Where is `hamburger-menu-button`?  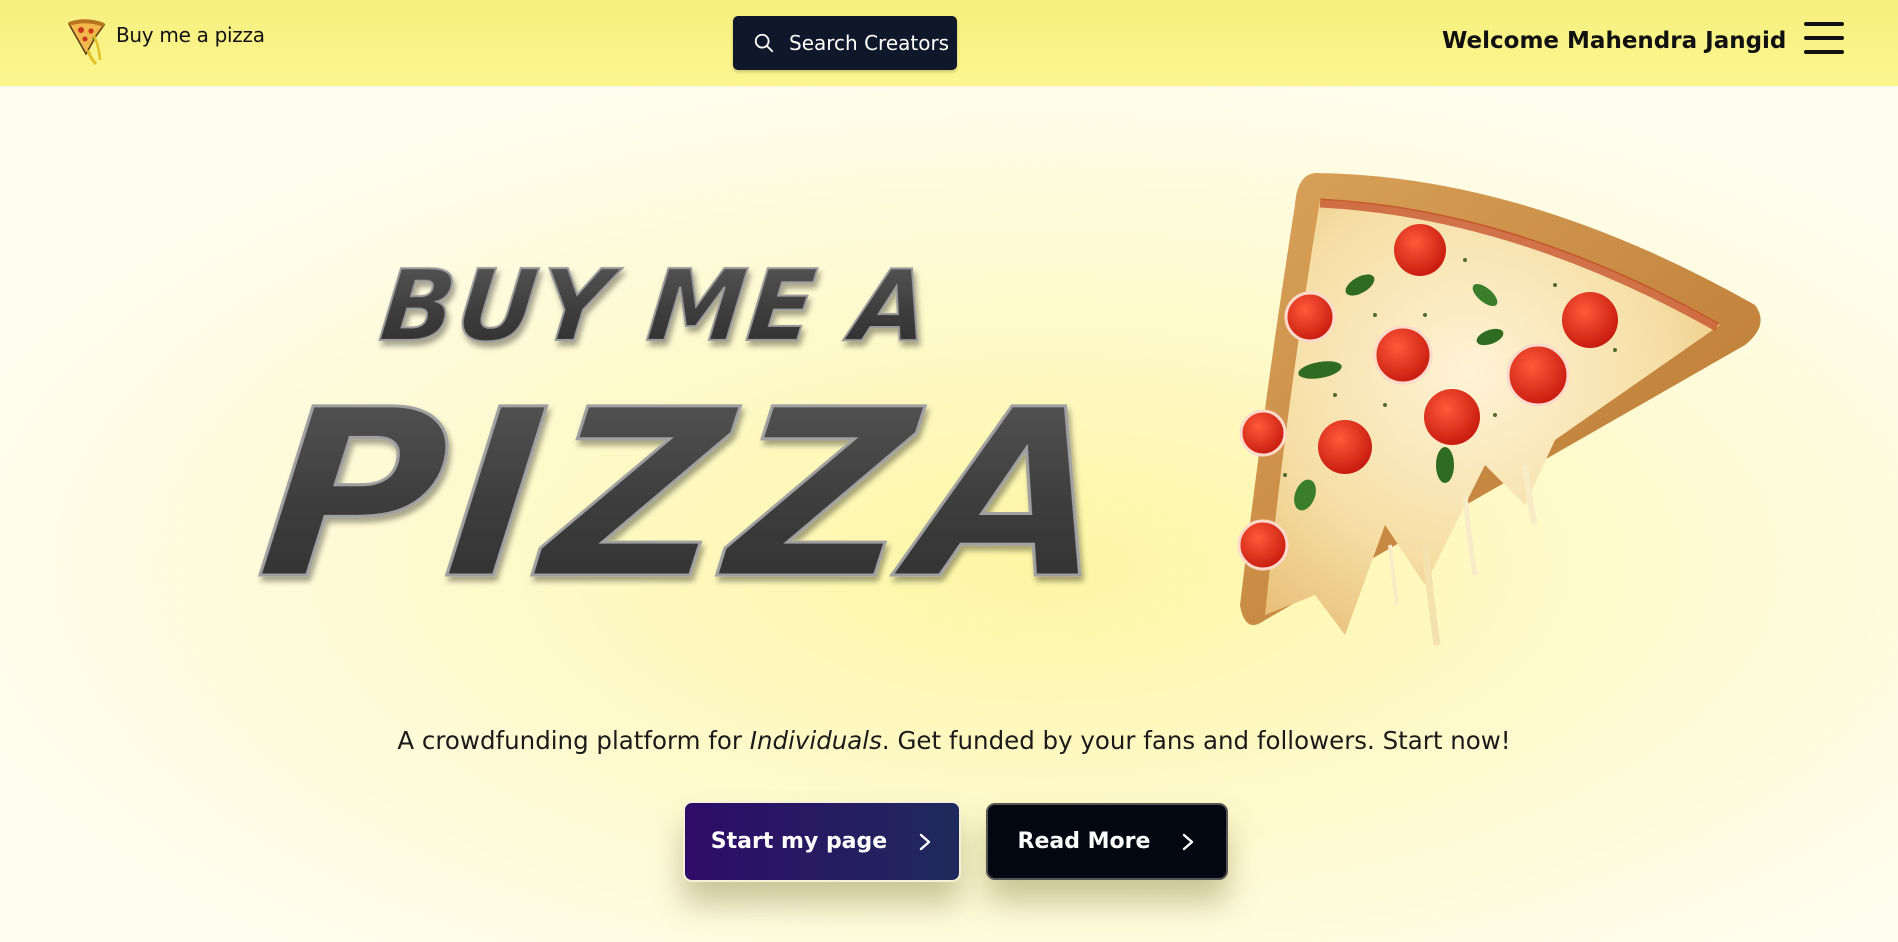
hamburger-menu-button is located at coordinates (1824, 38).